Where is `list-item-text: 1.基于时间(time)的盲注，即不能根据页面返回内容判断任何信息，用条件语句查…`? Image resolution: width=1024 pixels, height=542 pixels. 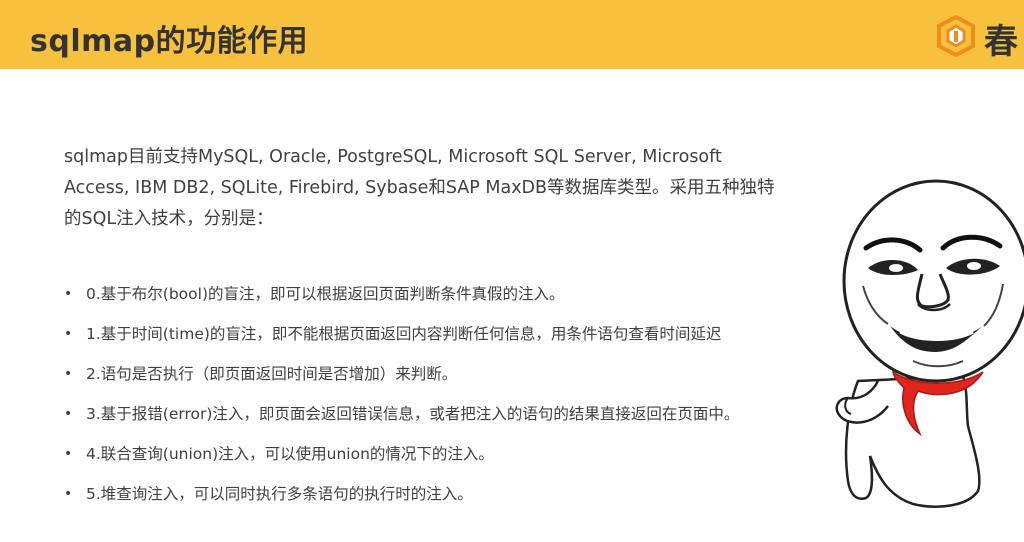
list-item-text: 1.基于时间(time)的盲注，即不能根据页面返回内容判断任何信息，用条件语句查… is located at coordinates (404, 334).